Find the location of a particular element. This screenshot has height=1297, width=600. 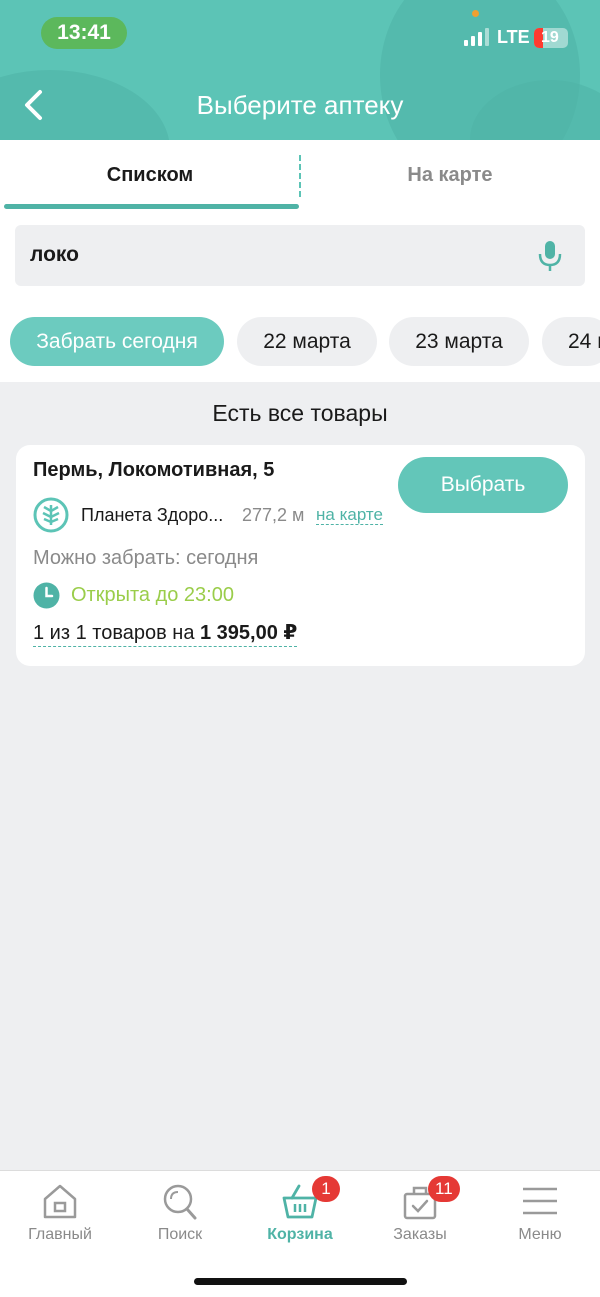

network-type: LTE is located at coordinates (513, 37).